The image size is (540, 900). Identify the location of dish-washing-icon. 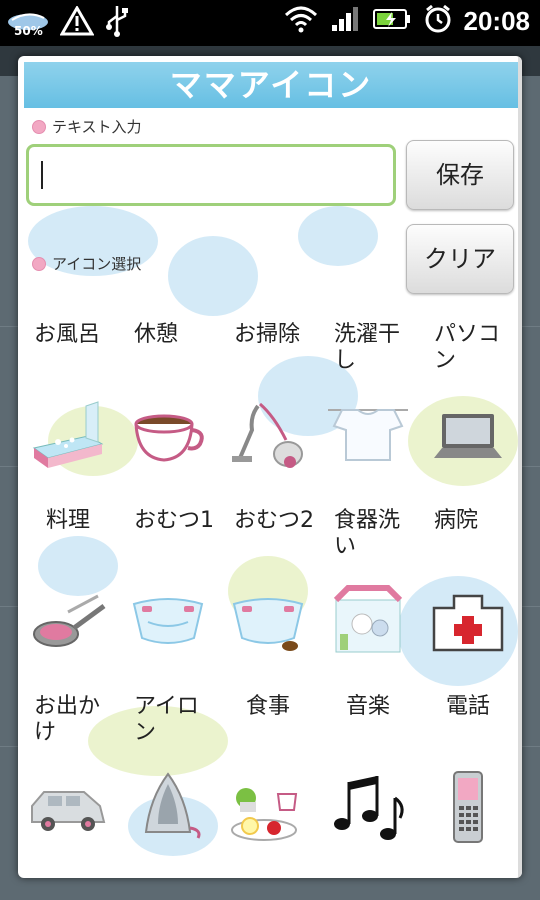
(368, 619).